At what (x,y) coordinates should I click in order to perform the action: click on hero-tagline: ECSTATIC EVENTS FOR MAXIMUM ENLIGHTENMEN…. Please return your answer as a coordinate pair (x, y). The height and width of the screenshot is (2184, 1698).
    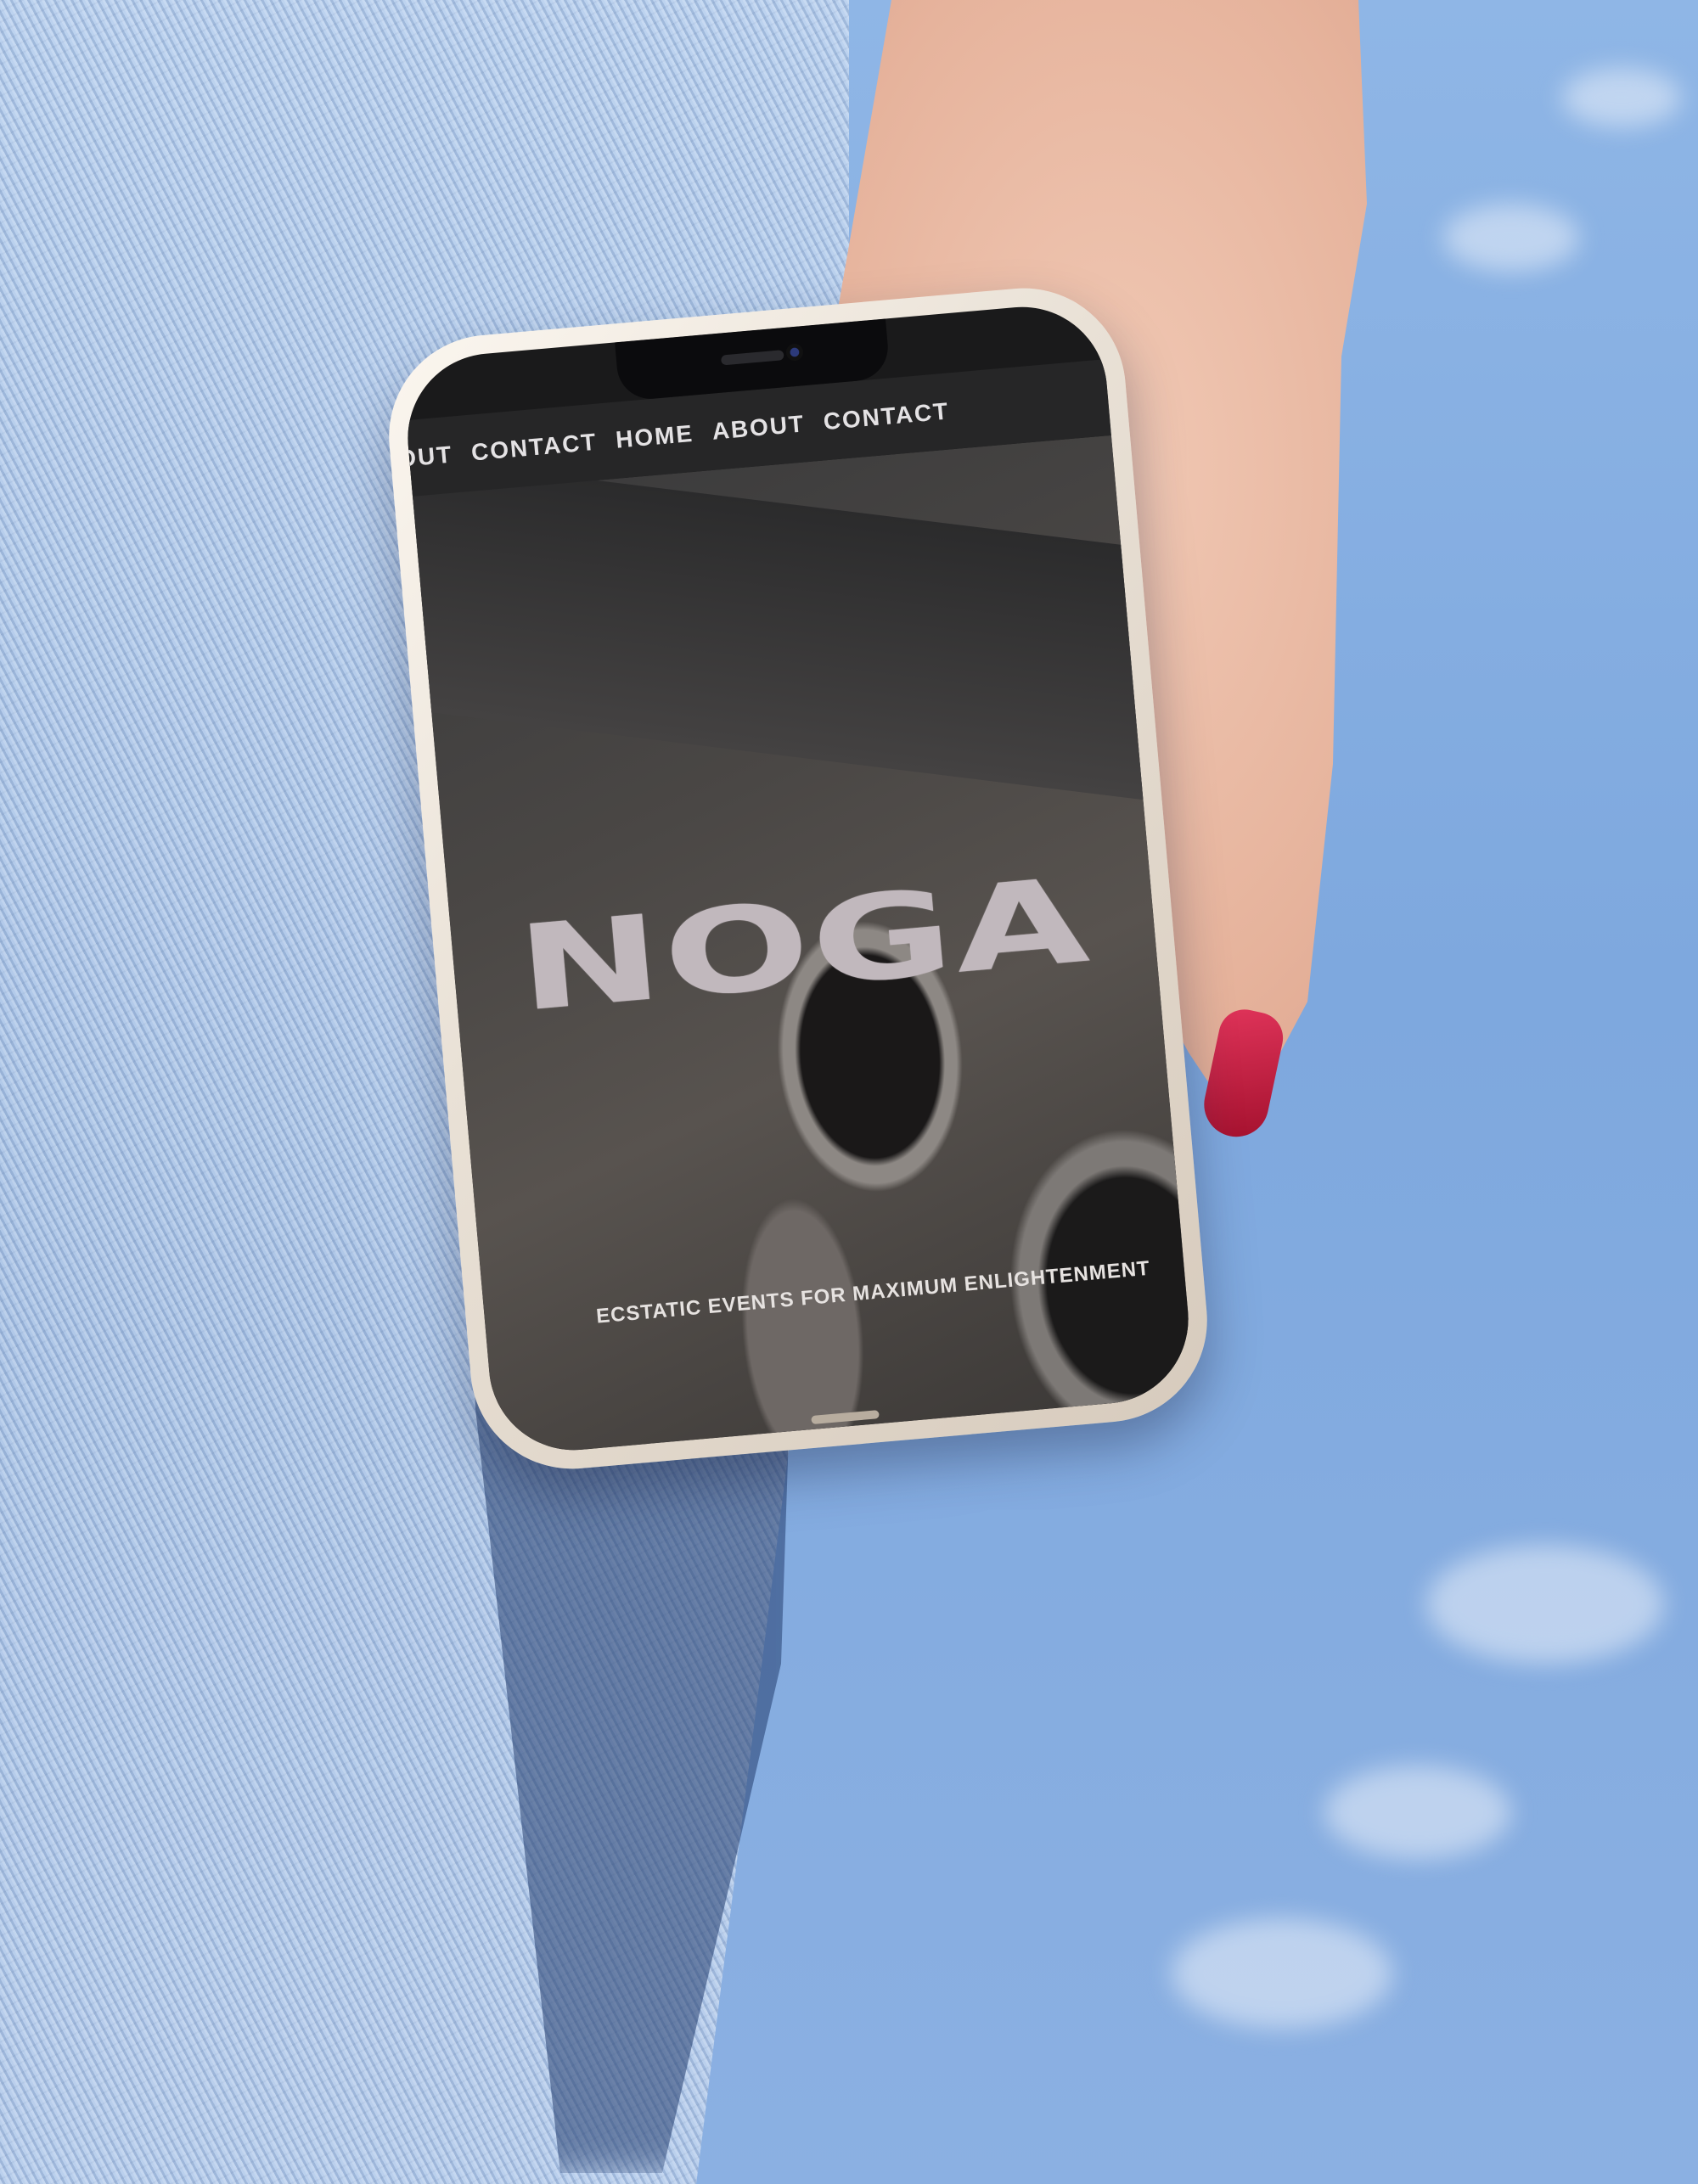
    Looking at the image, I should click on (873, 1292).